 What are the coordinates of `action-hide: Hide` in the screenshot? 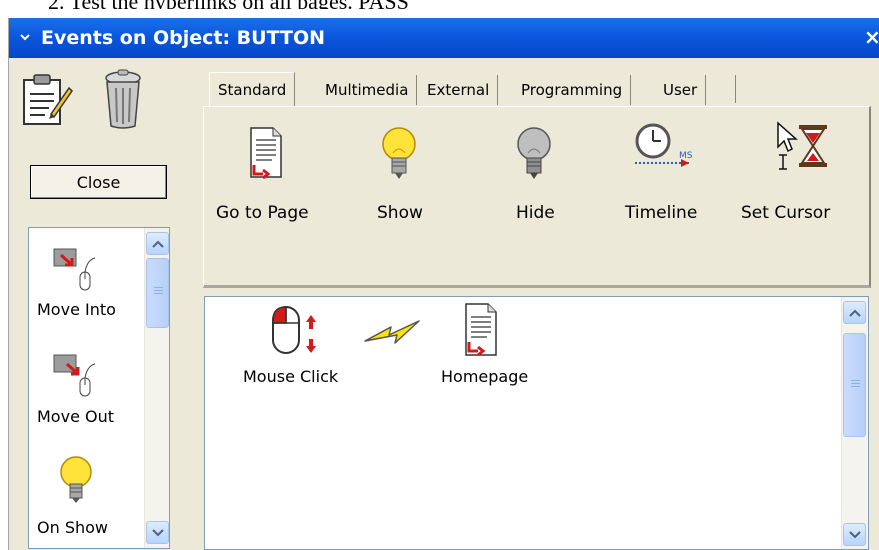 It's located at (529, 182).